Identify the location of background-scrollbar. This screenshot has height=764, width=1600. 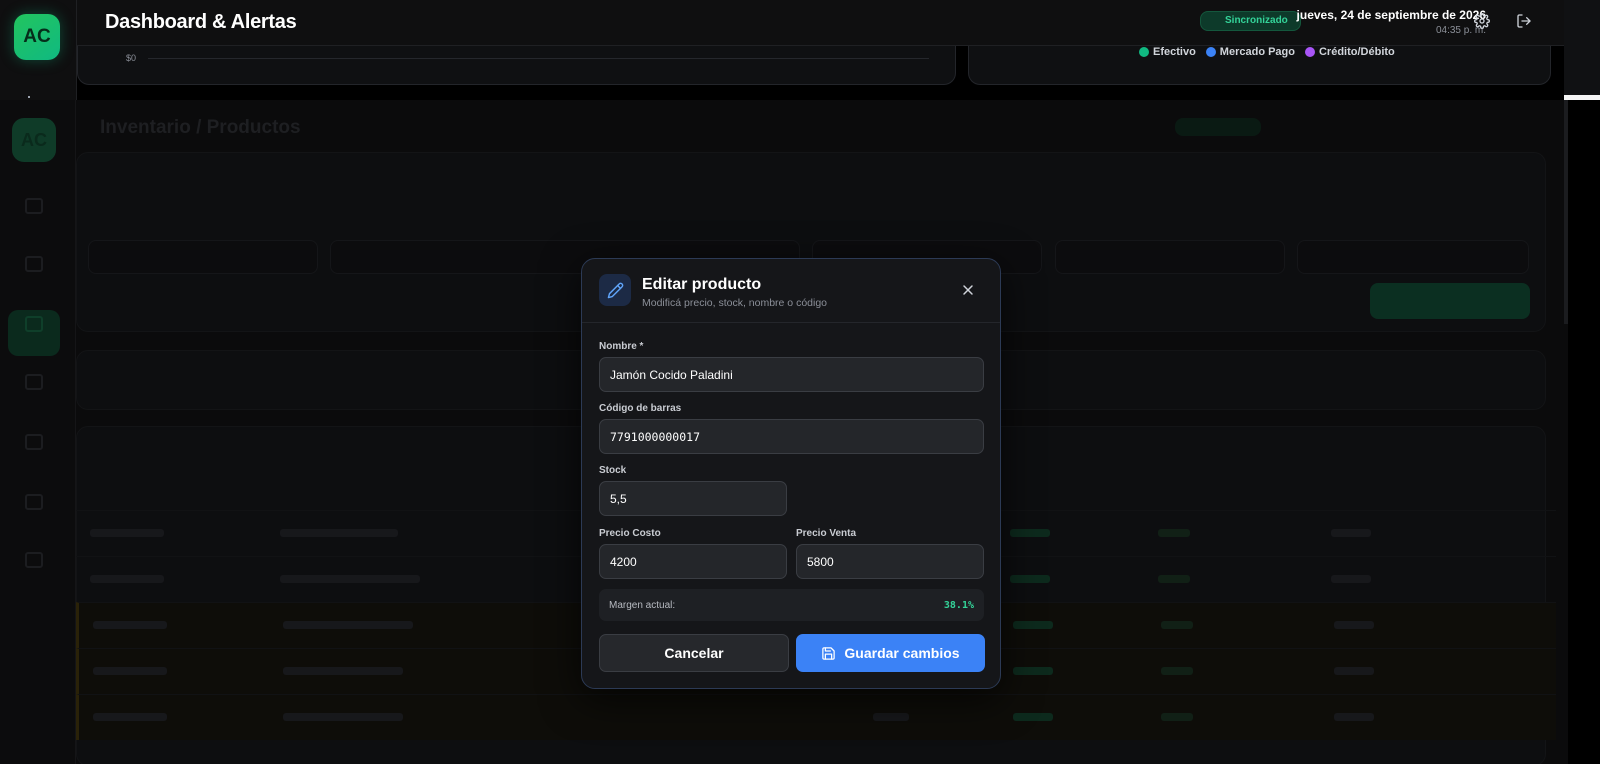
(1566, 212).